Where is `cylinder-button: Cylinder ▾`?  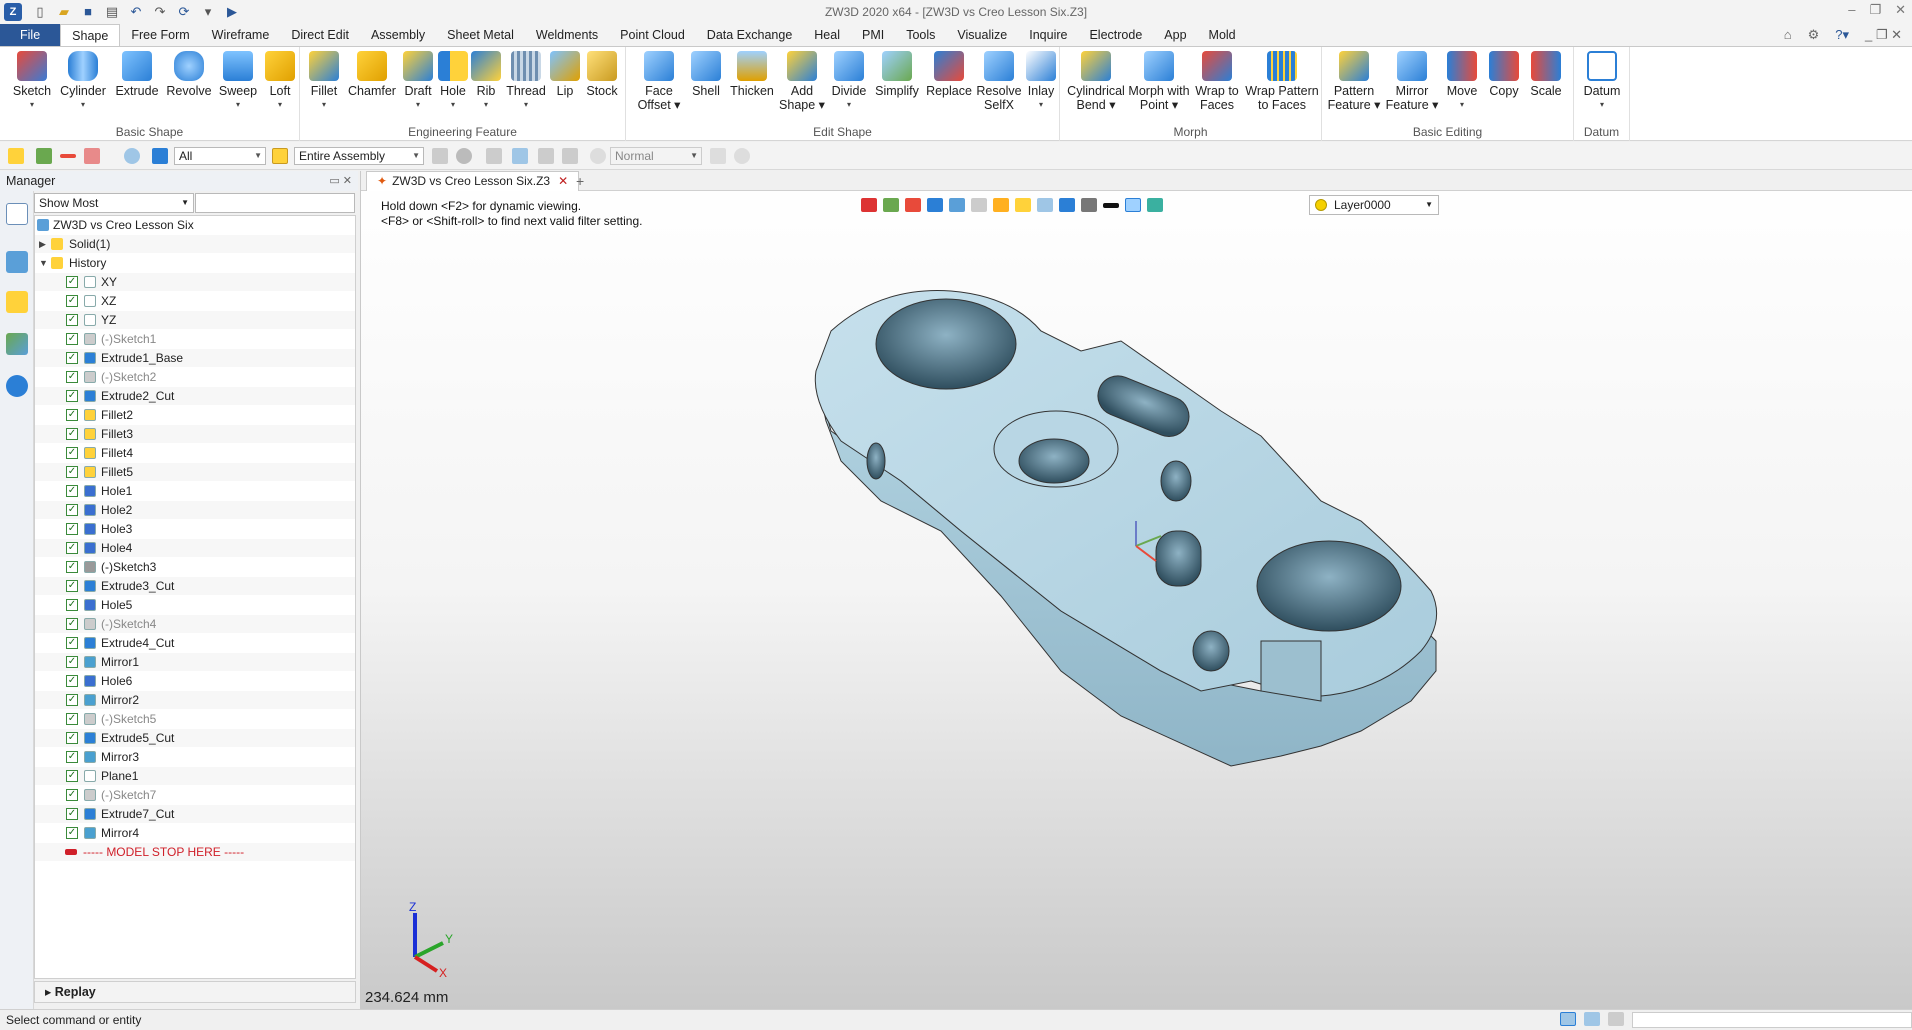 cylinder-button: Cylinder ▾ is located at coordinates (83, 81).